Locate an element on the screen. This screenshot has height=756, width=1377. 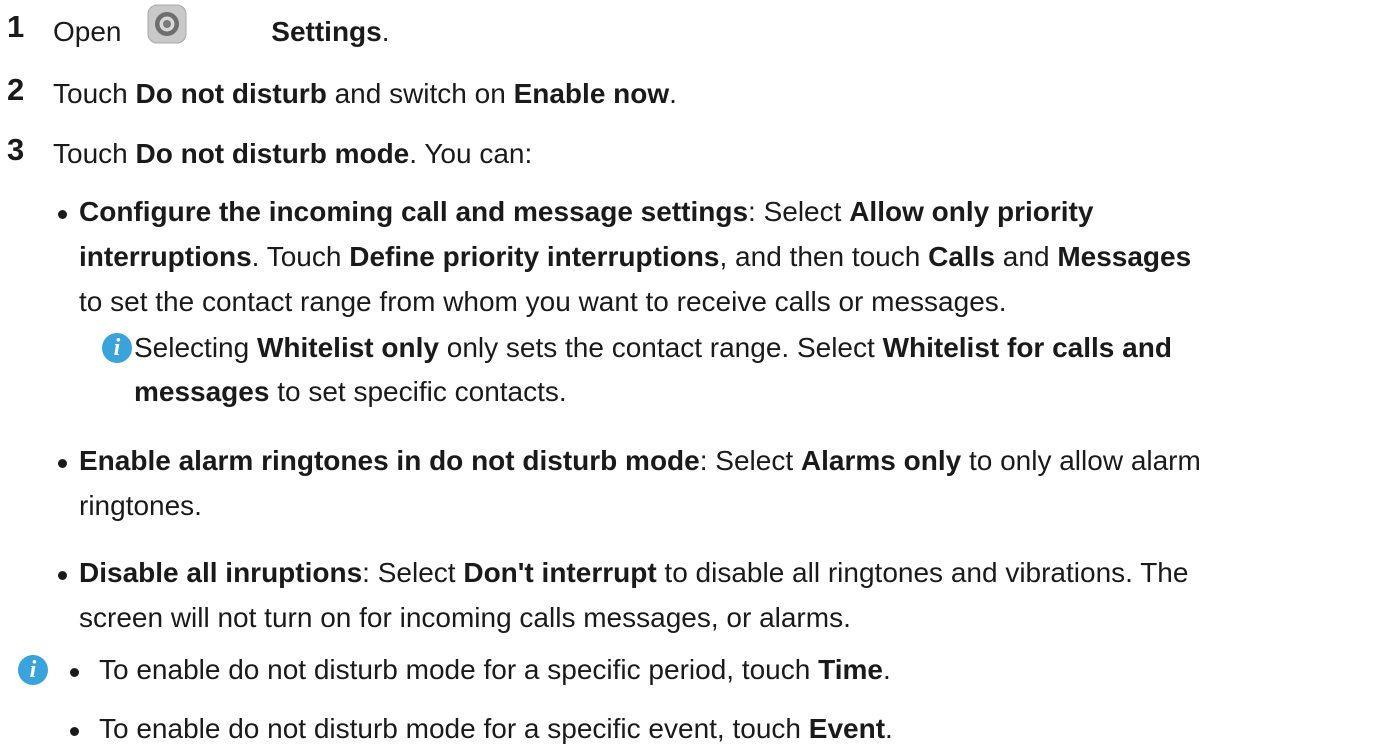
bullet-2-line-2: ringtones. is located at coordinates (140, 505).